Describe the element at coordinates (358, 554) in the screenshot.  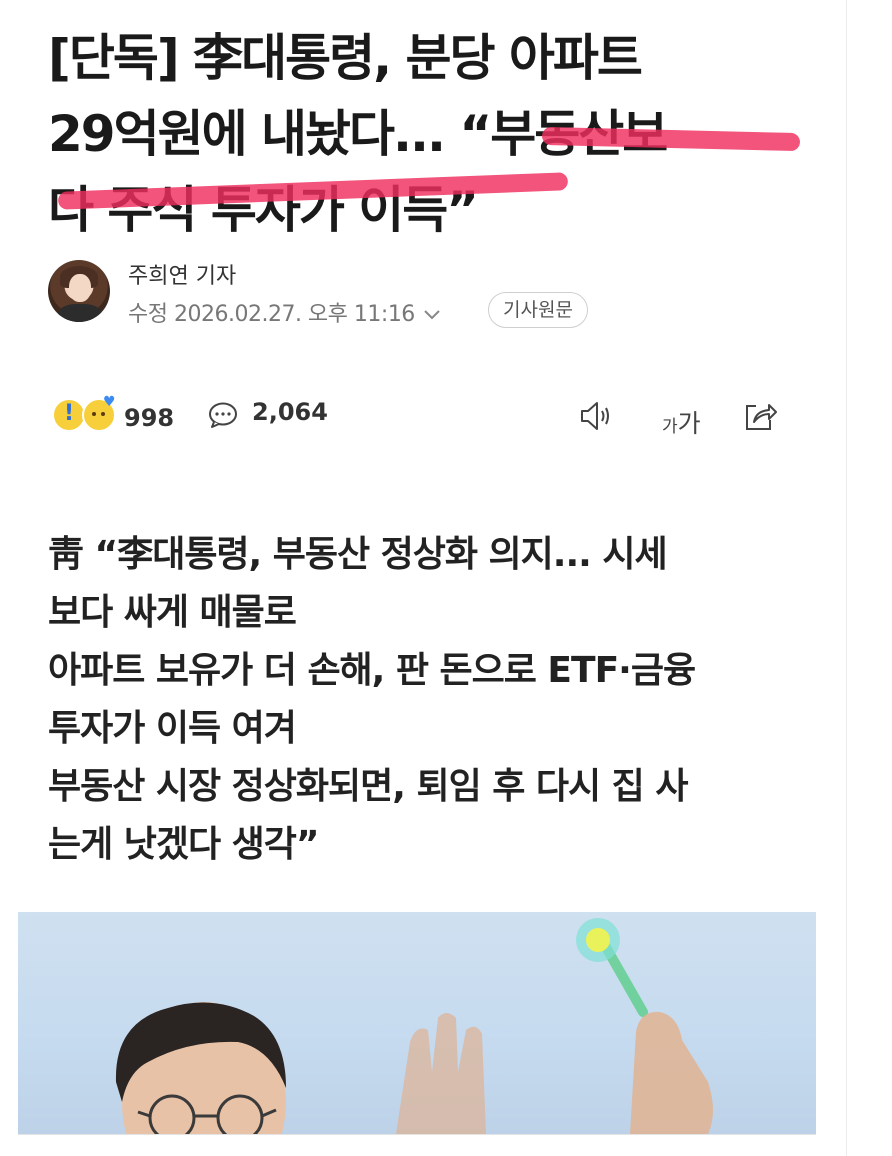
I see `summary-line: 靑 “李대통령, 부동산 정상화 의지... 시세` at that location.